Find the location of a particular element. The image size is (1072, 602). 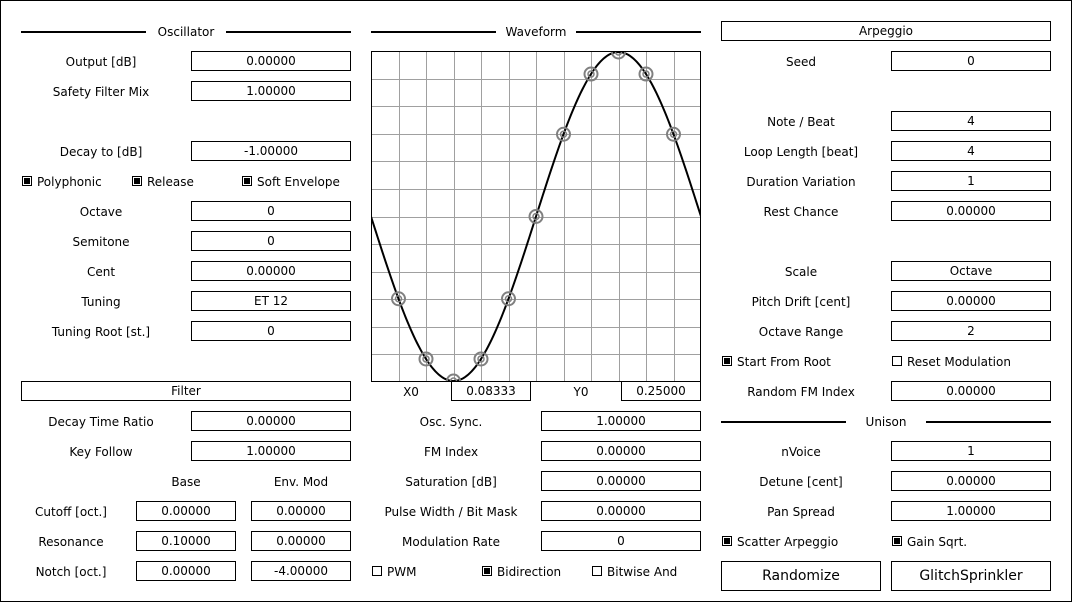

tuning-root-label: Tuning Root [st.] is located at coordinates (101, 332).